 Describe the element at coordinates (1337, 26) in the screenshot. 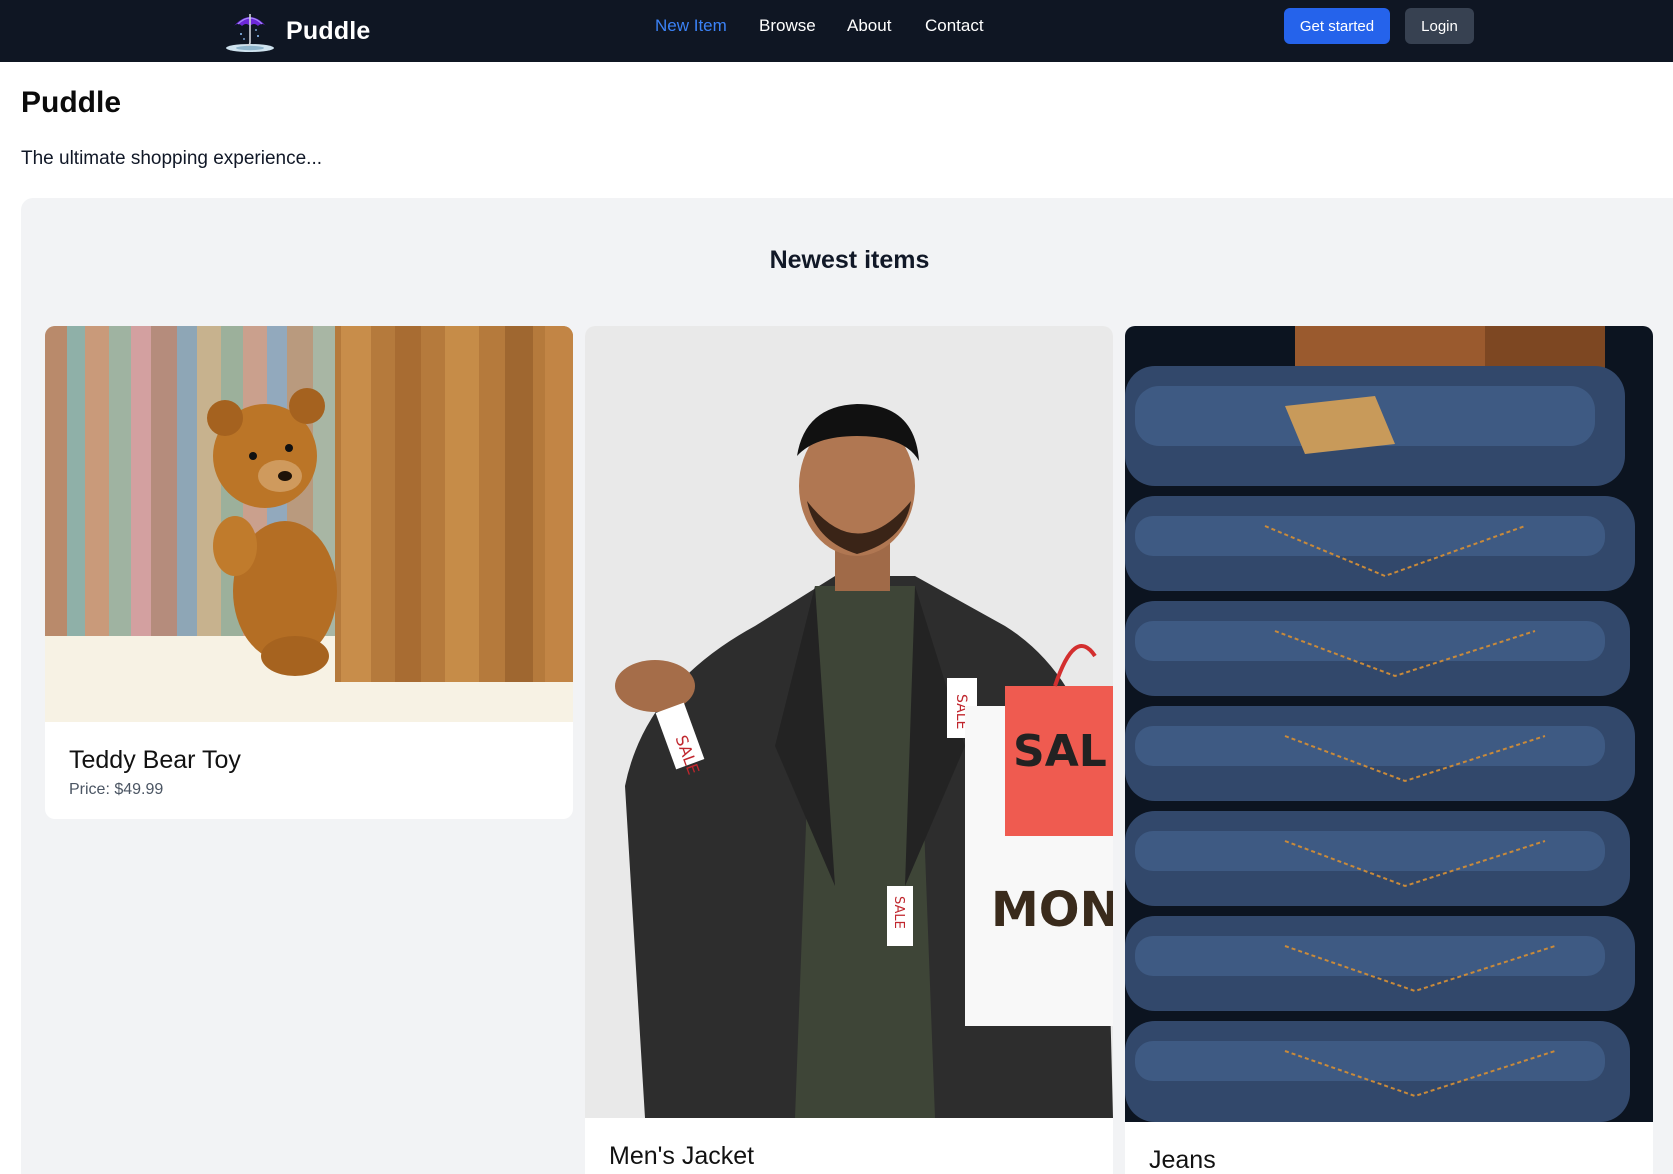

I see `get-started-button: Get started` at that location.